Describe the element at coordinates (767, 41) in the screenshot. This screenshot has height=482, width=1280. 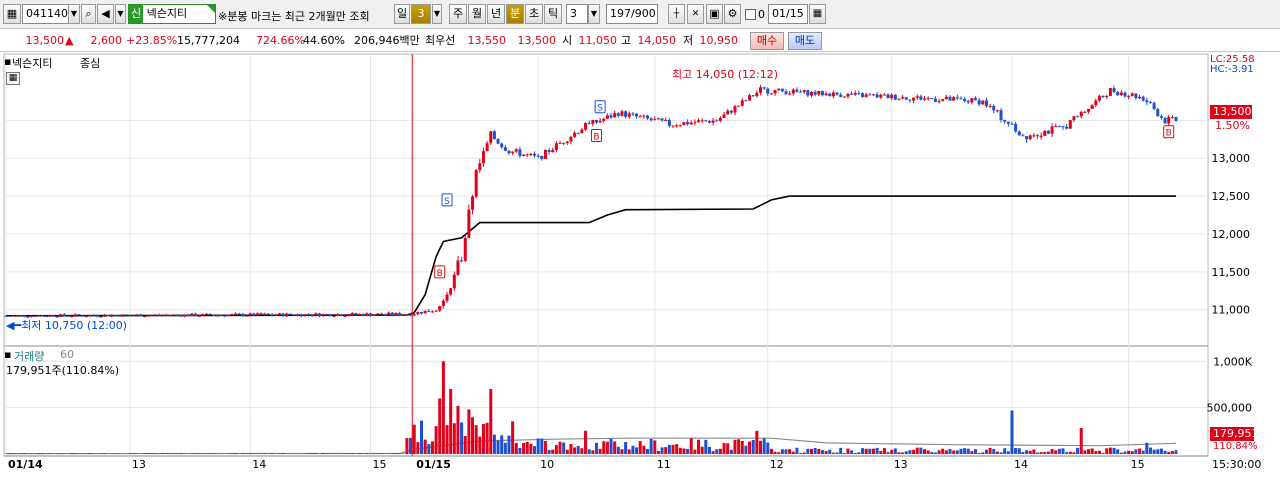
I see `buy-button: 매수` at that location.